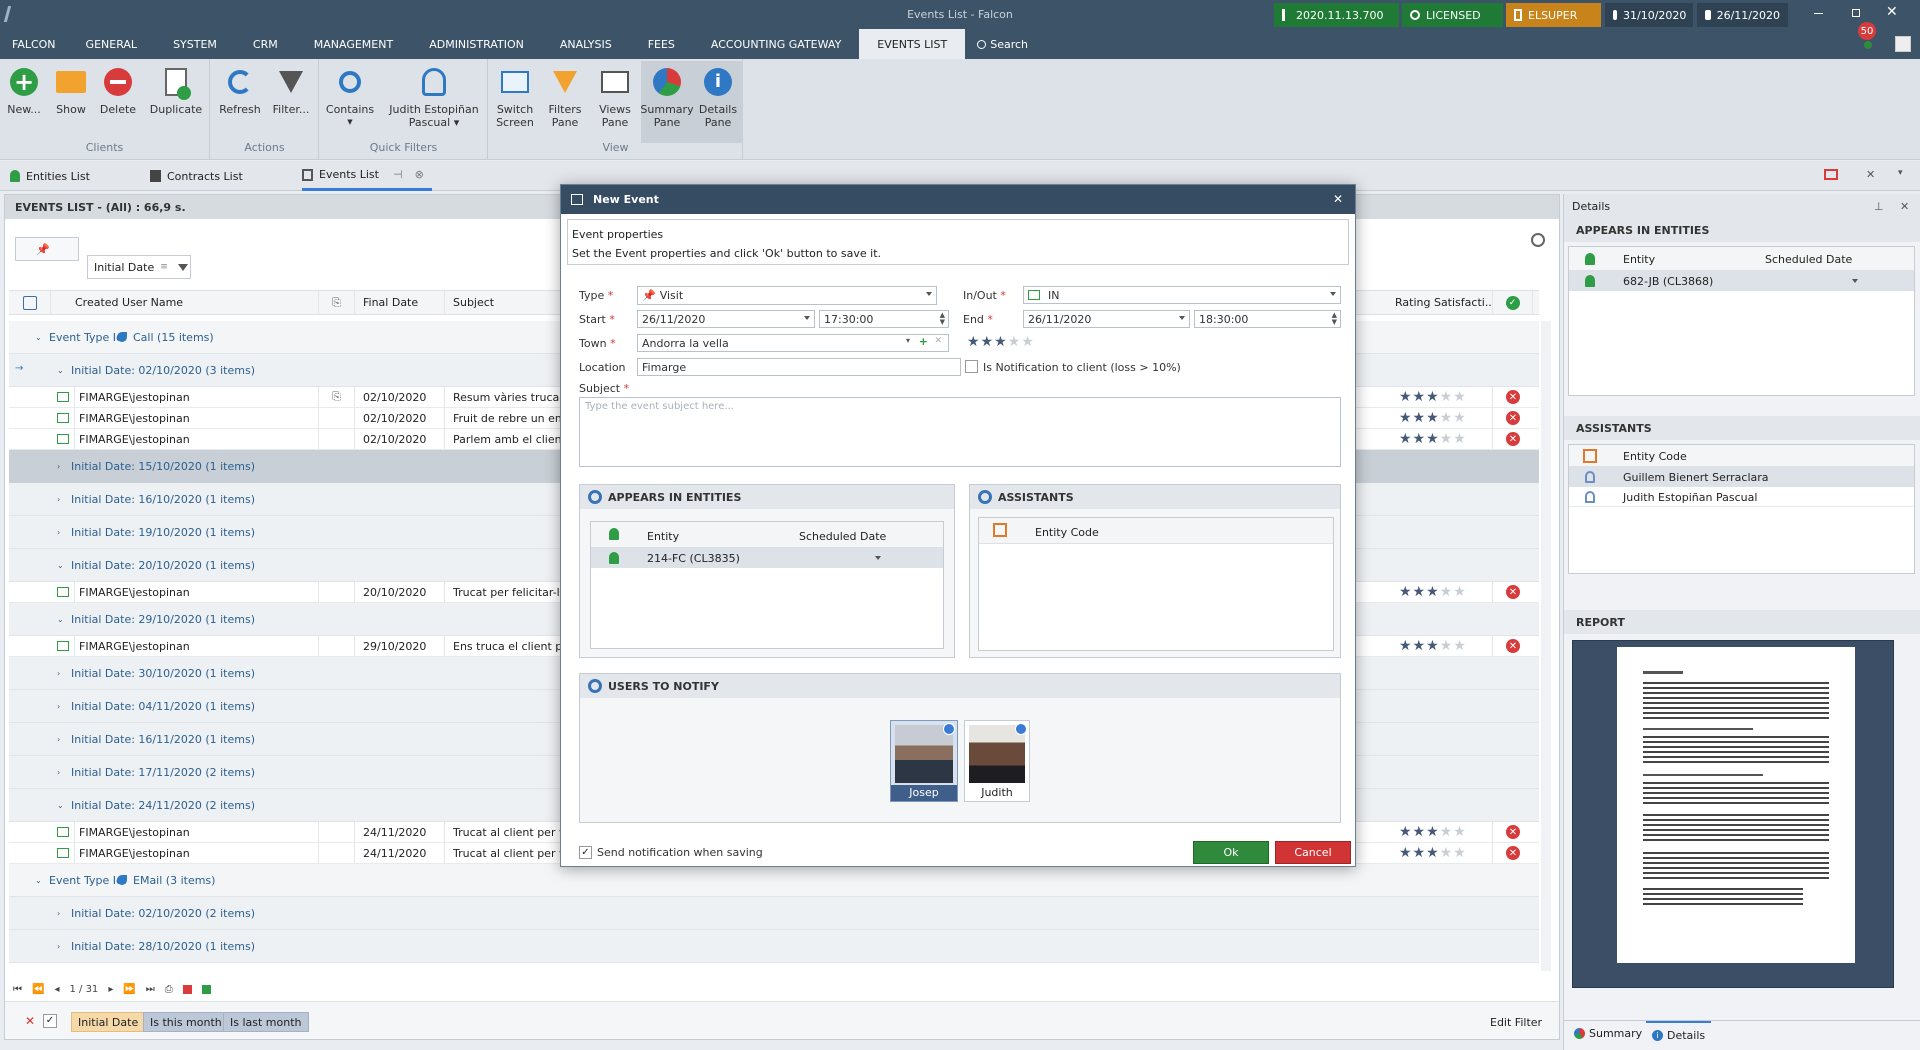 The width and height of the screenshot is (1920, 1050). I want to click on summary-pane-button: Summary Pane, so click(667, 102).